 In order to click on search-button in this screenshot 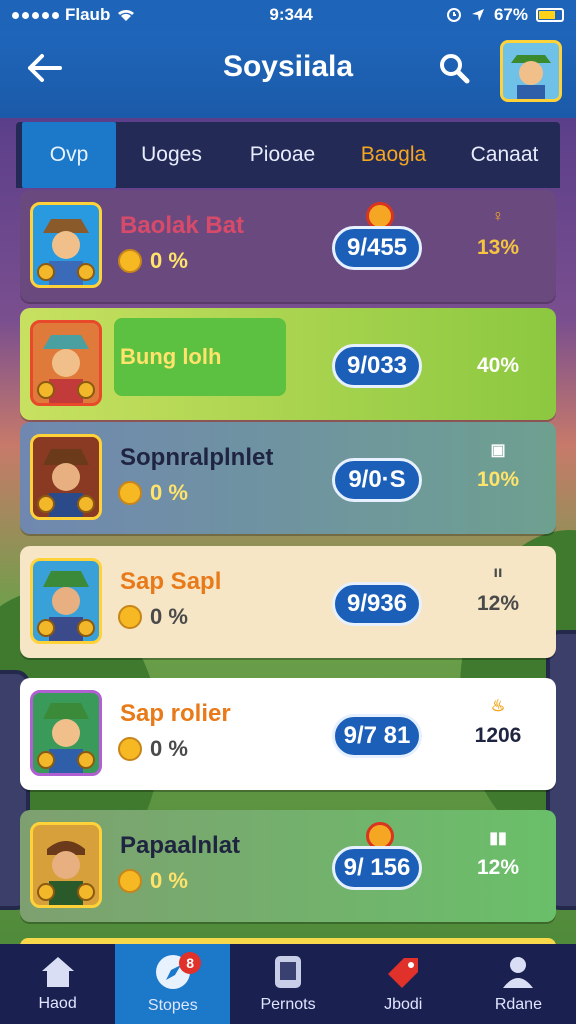, I will do `click(454, 68)`.